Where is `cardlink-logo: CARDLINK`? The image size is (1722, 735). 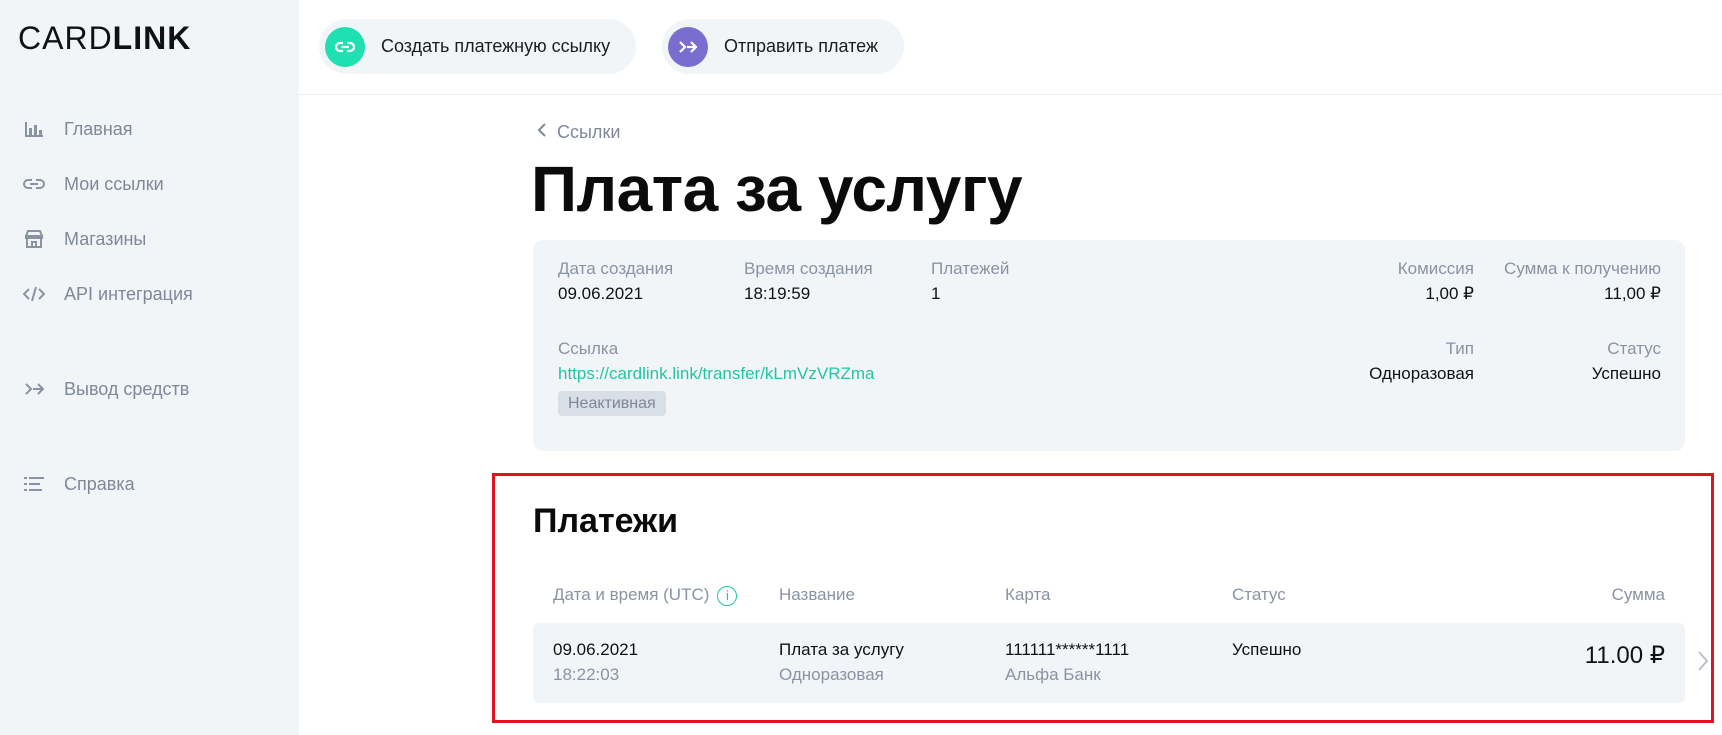 cardlink-logo: CARDLINK is located at coordinates (104, 38).